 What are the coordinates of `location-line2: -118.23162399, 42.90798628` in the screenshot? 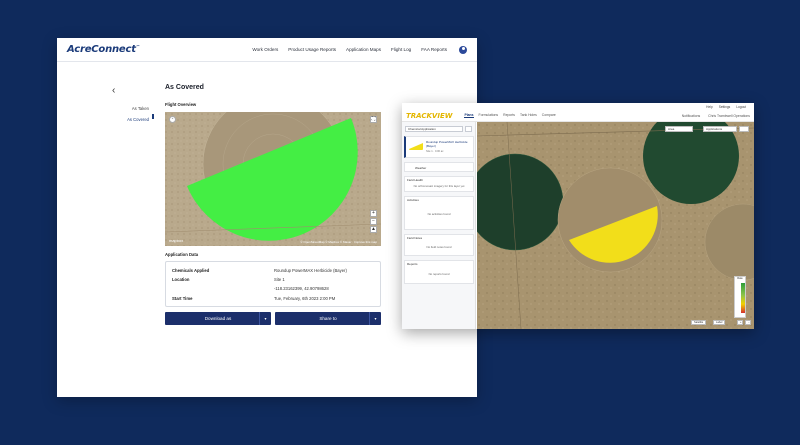 It's located at (301, 288).